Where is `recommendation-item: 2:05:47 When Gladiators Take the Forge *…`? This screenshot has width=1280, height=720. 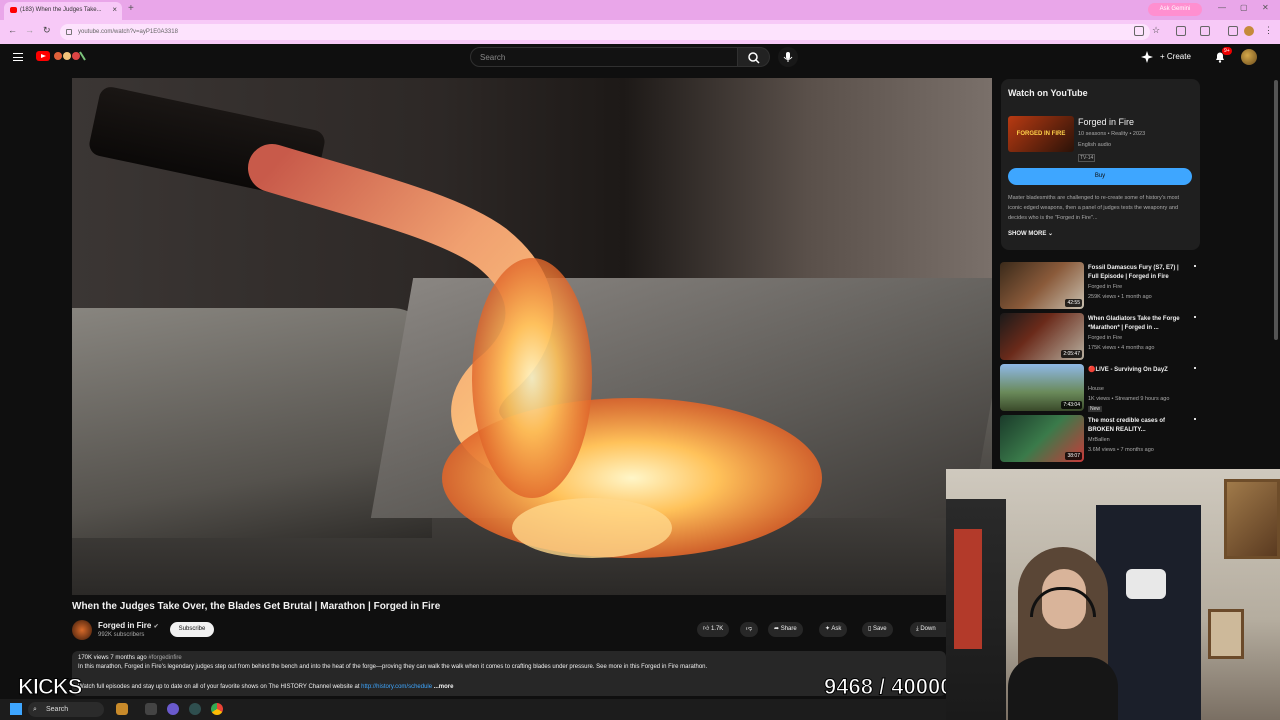 recommendation-item: 2:05:47 When Gladiators Take the Forge *… is located at coordinates (1099, 337).